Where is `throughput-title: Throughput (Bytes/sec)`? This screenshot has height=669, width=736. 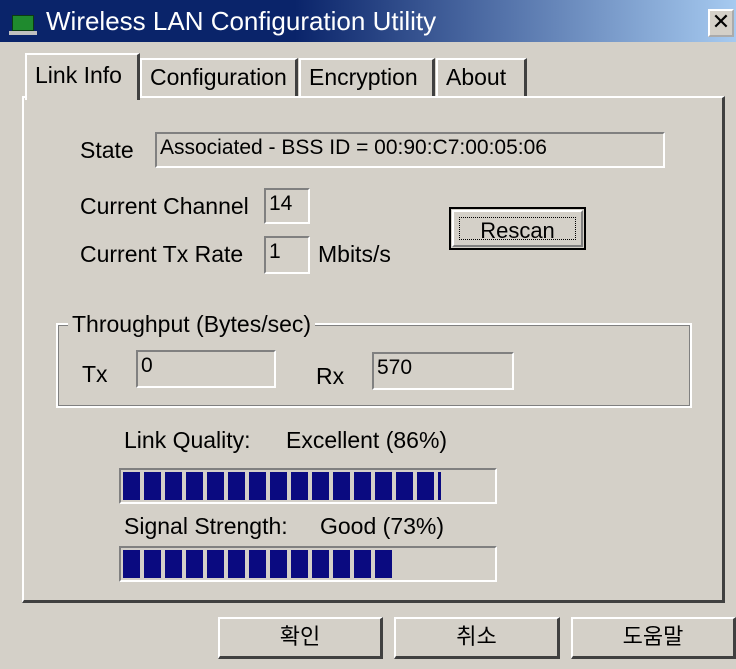 throughput-title: Throughput (Bytes/sec) is located at coordinates (192, 324).